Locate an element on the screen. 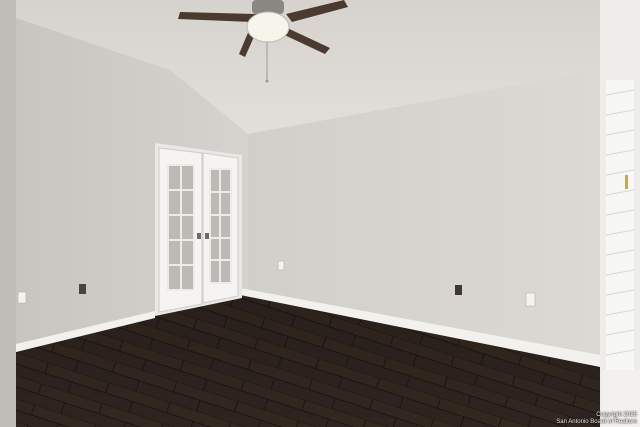  watermark-line-1: Copyright 2025 is located at coordinates (616, 415).